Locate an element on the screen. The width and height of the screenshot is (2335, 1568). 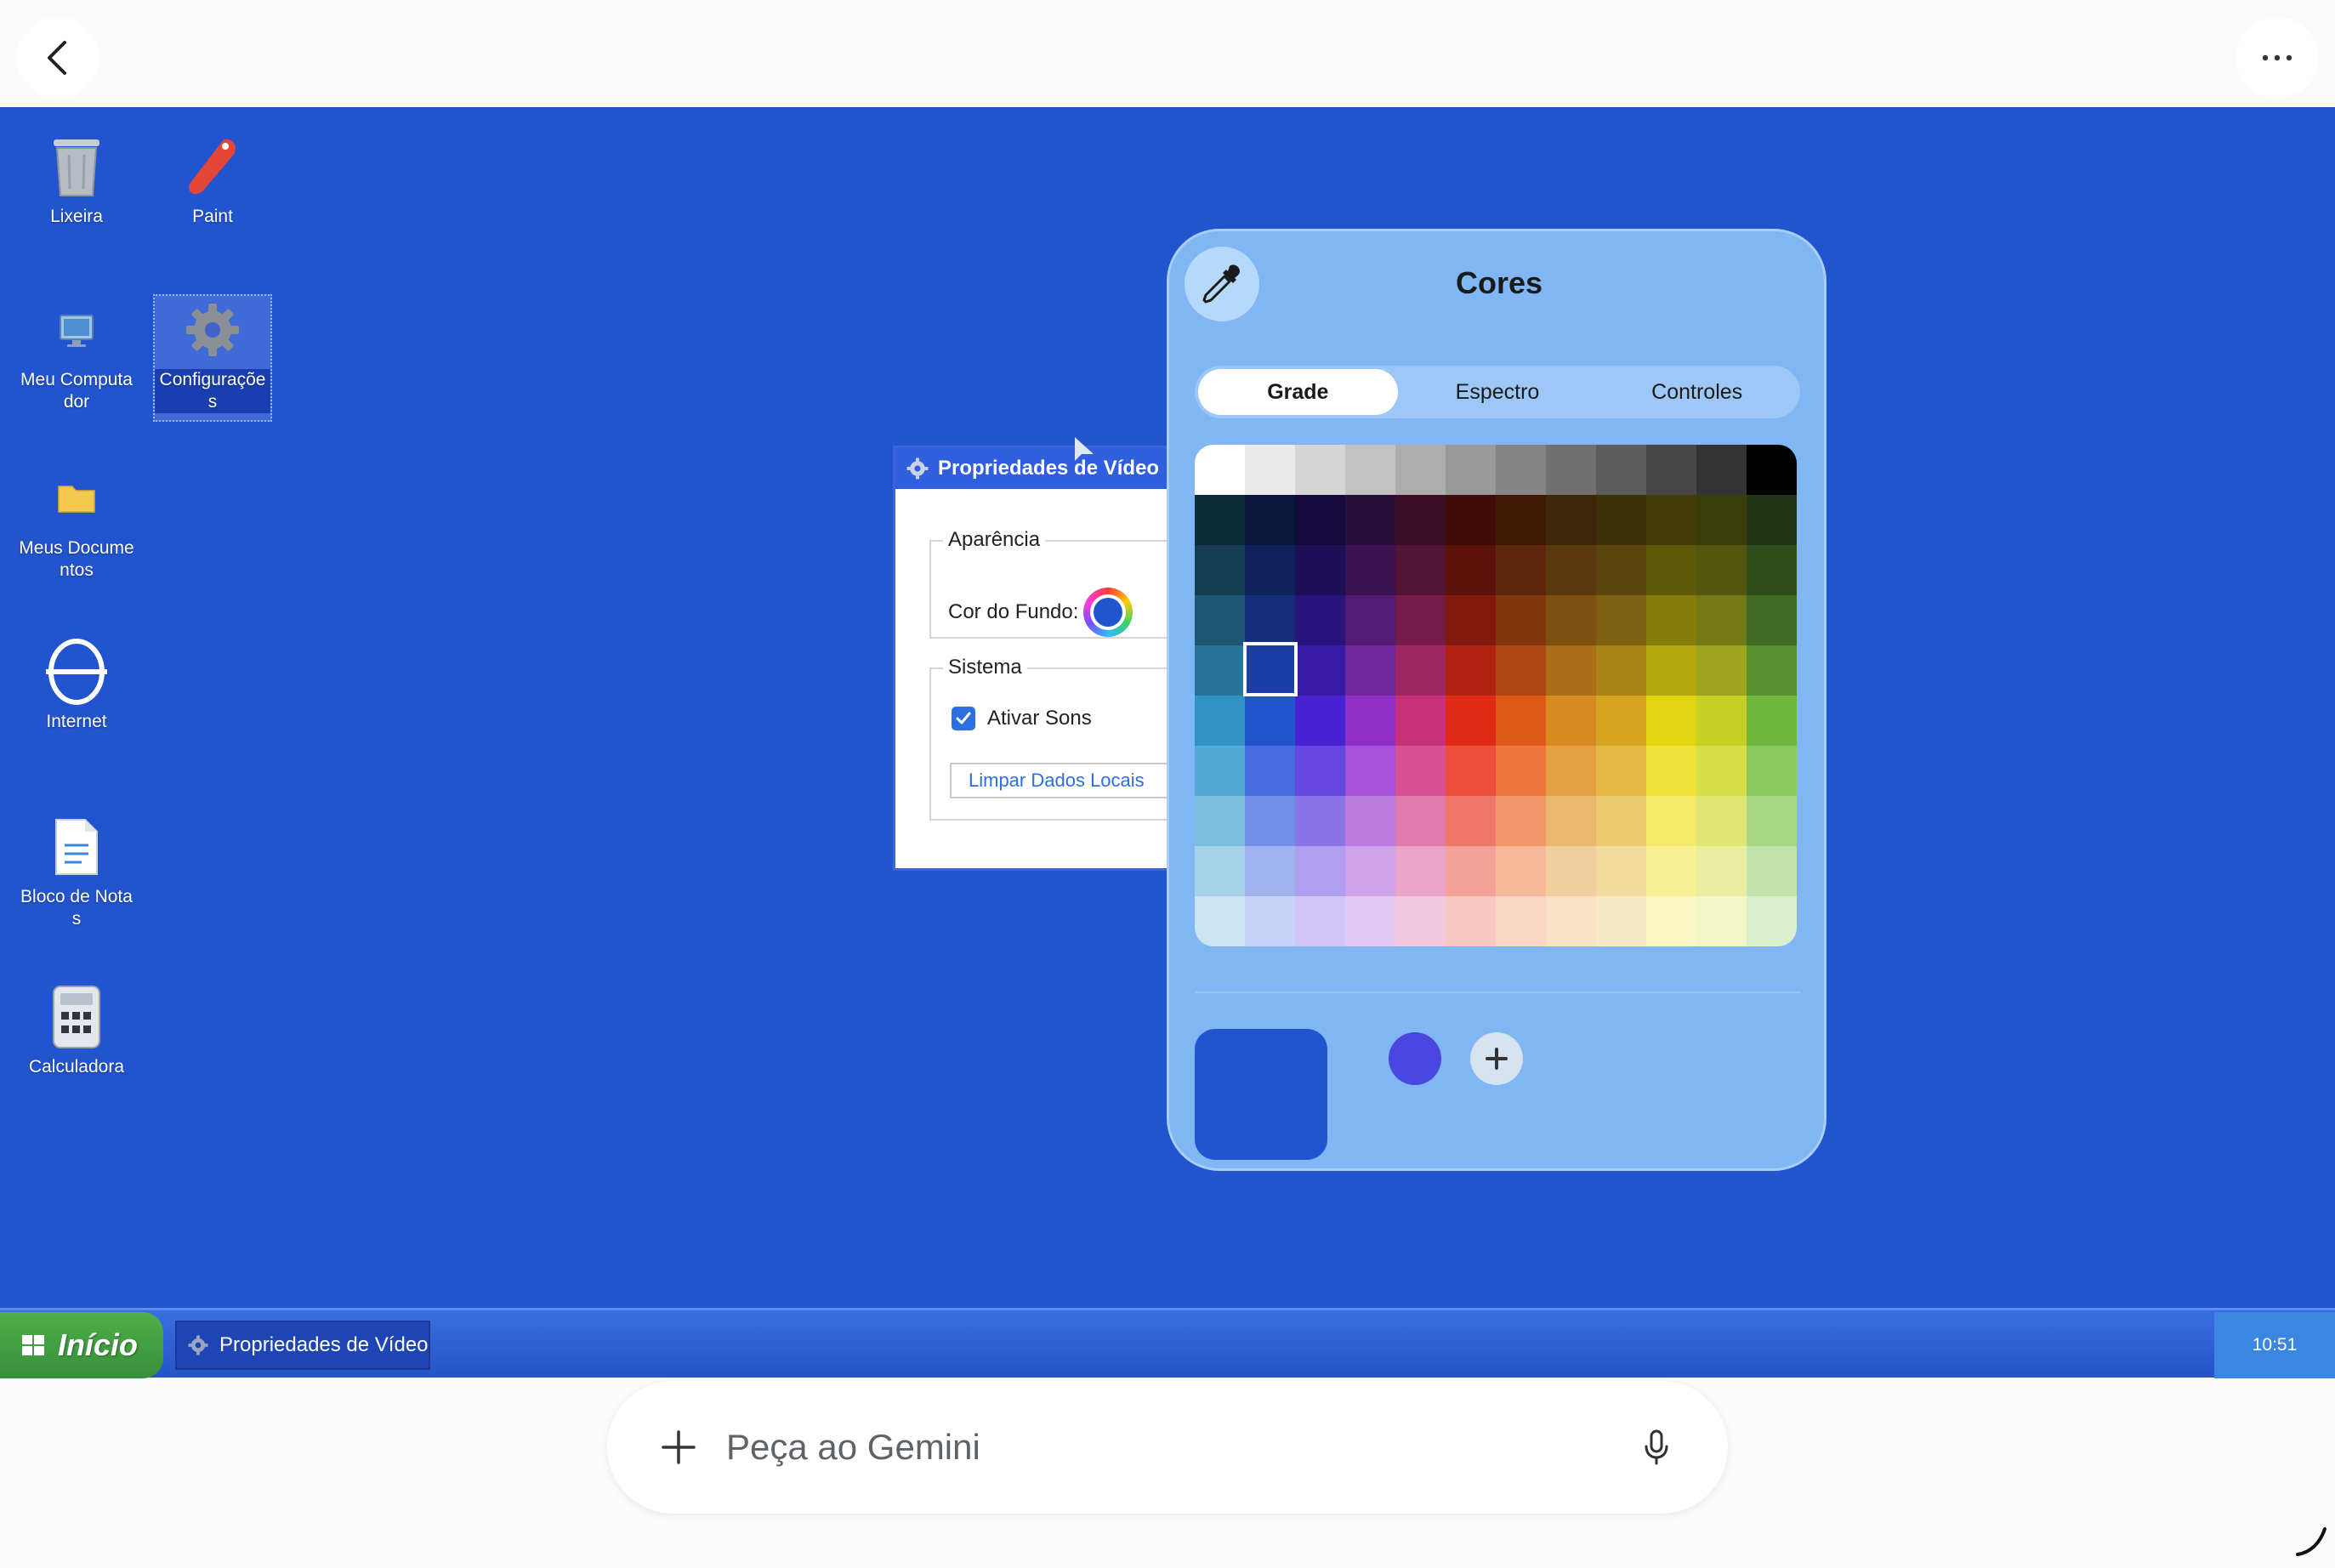
gemini-prompt-input is located at coordinates (1143, 1447).